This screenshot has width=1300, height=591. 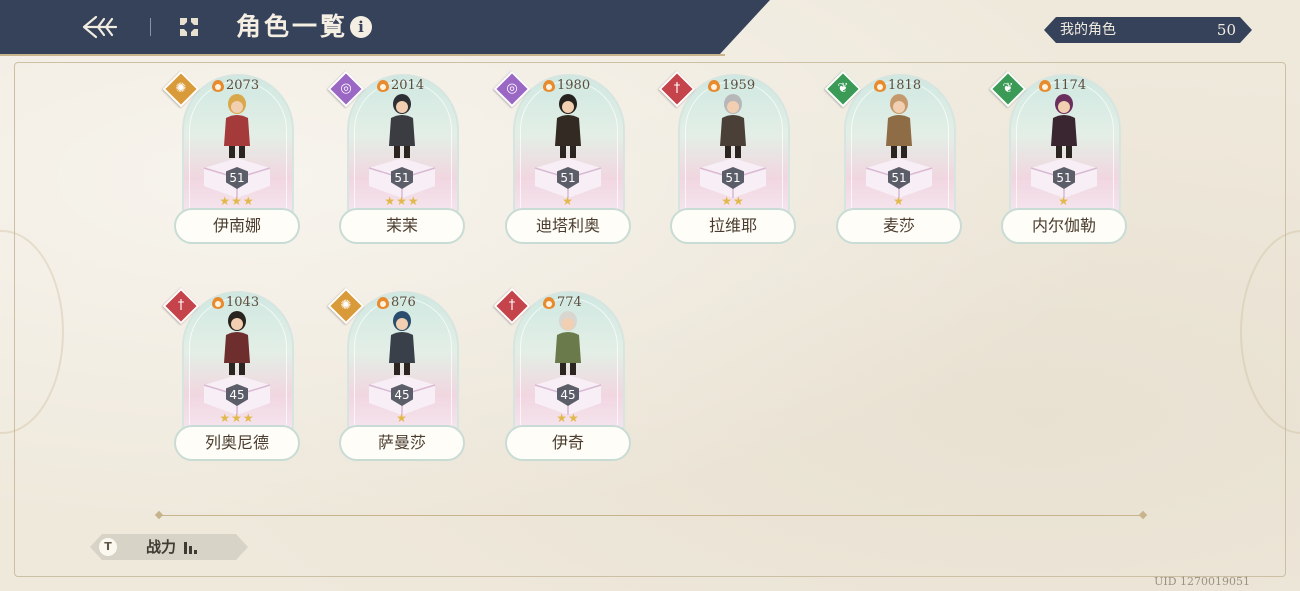 I want to click on character-card: ✺ 876 45 ★ 萨曼莎, so click(x=396, y=375).